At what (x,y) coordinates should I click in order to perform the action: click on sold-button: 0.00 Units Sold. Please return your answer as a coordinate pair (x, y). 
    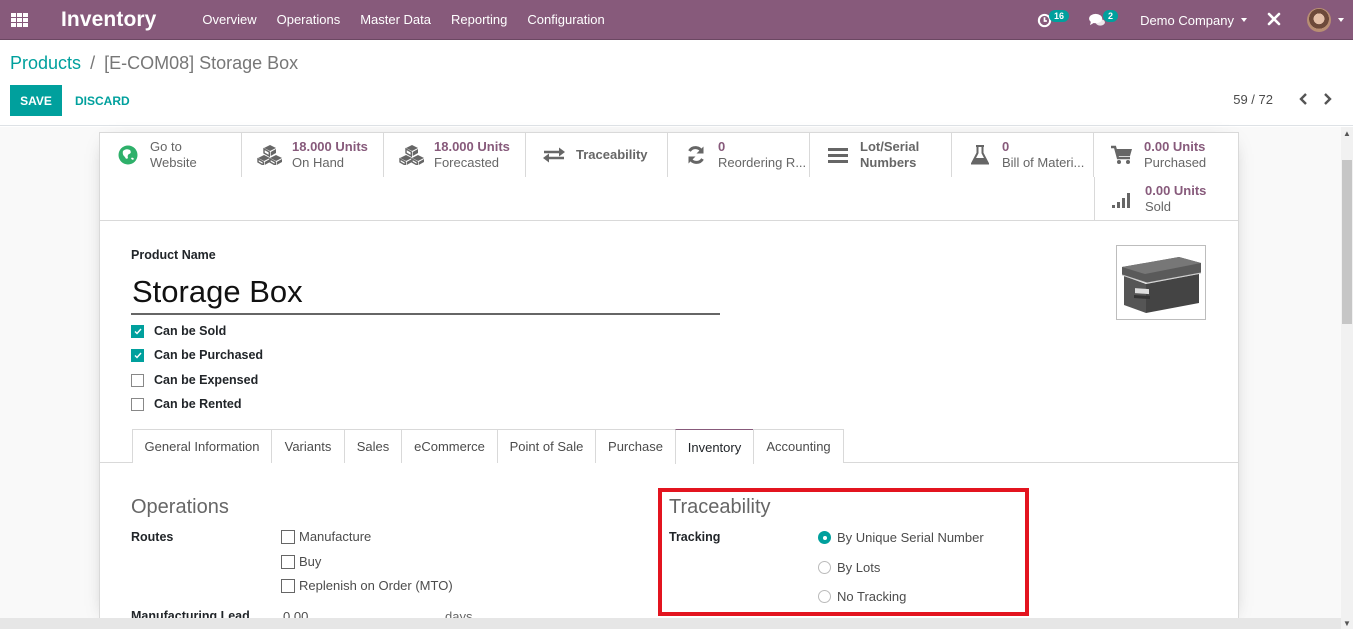
    Looking at the image, I should click on (1165, 199).